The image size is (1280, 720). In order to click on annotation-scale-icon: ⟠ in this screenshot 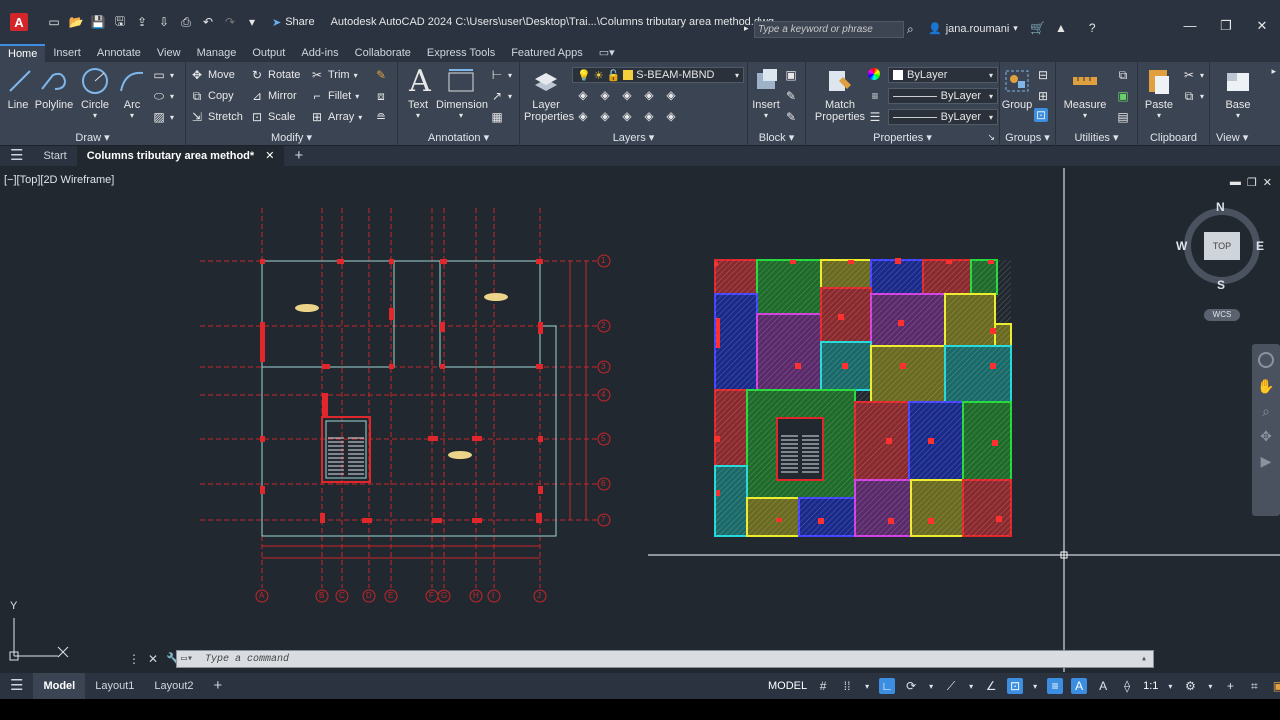, I will do `click(1127, 686)`.